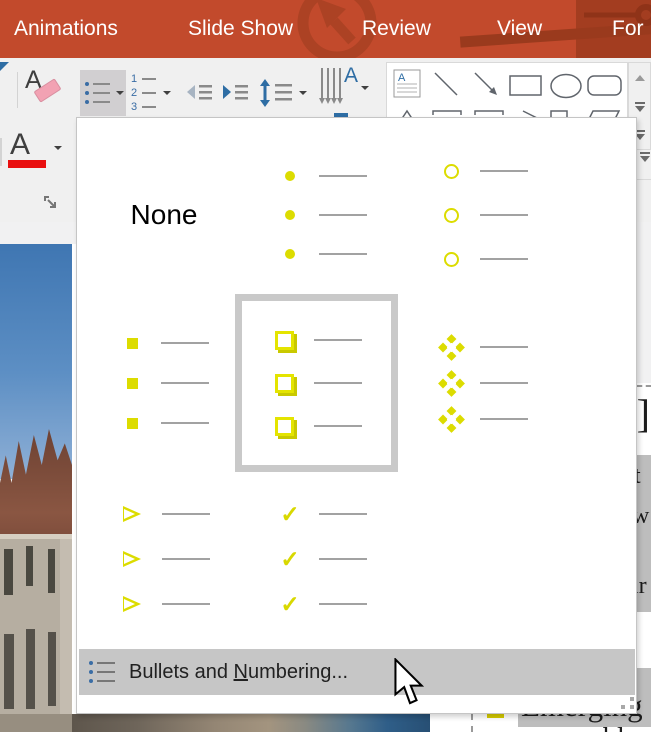  What do you see at coordinates (35, 151) in the screenshot?
I see `font-color-button: A` at bounding box center [35, 151].